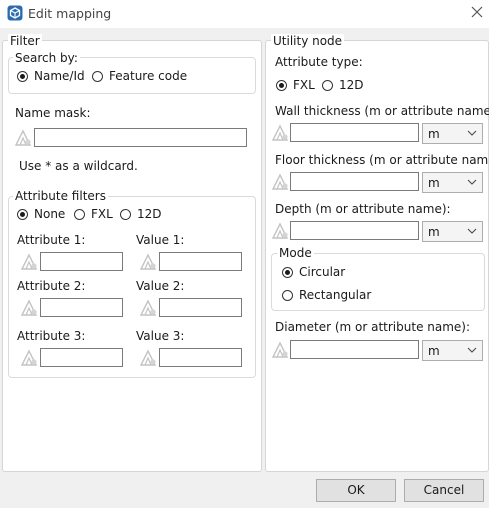 The height and width of the screenshot is (508, 489). Describe the element at coordinates (81, 307) in the screenshot. I see `attribute-2-input` at that location.